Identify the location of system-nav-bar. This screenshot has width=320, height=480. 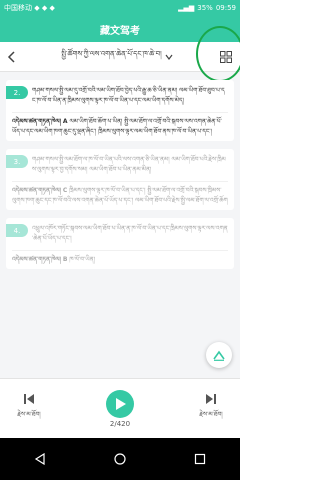
(120, 459).